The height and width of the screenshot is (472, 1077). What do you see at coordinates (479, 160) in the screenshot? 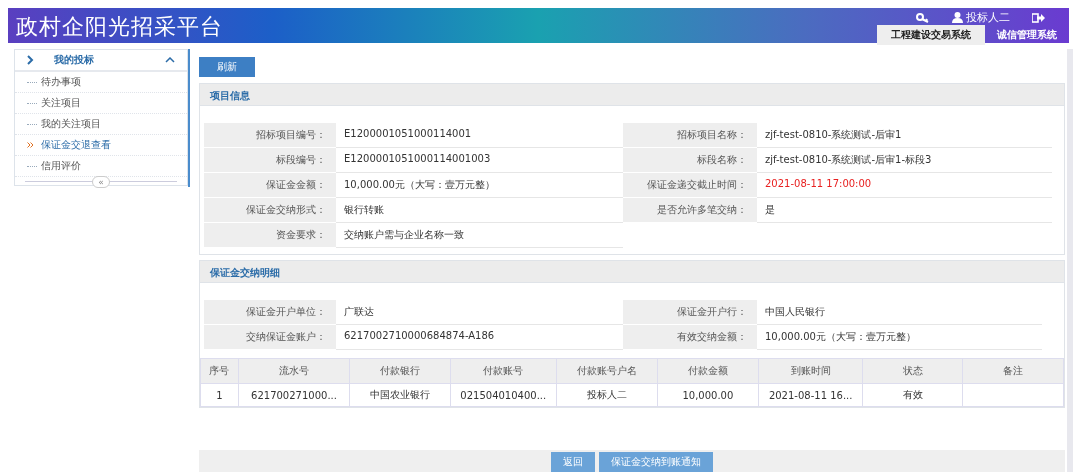
I see `field-value: E1200001051000114001003` at bounding box center [479, 160].